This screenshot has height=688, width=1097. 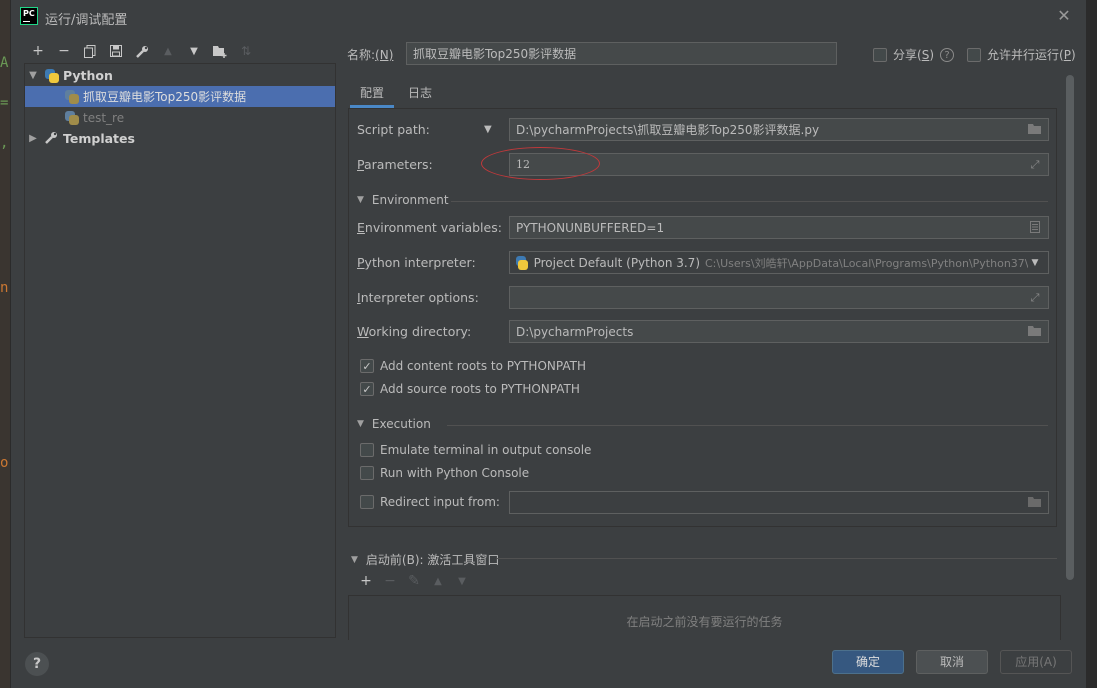 I want to click on tree-item-config: test_re, so click(x=180, y=117).